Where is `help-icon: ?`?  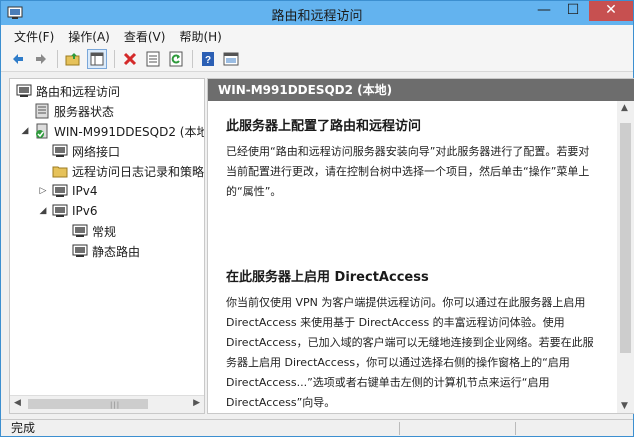
help-icon: ? is located at coordinates (208, 59).